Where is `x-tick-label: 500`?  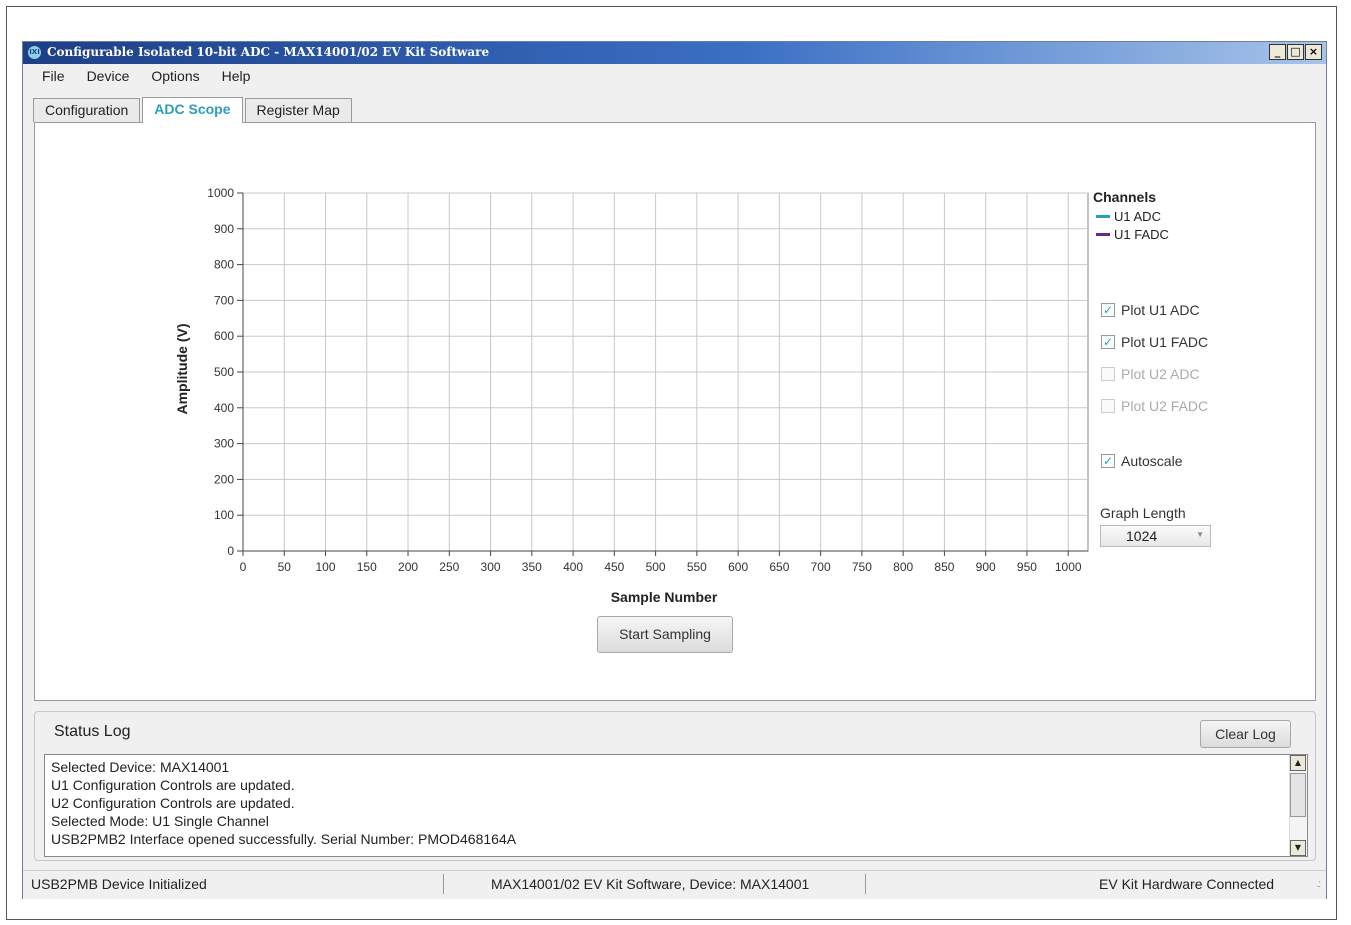 x-tick-label: 500 is located at coordinates (656, 567).